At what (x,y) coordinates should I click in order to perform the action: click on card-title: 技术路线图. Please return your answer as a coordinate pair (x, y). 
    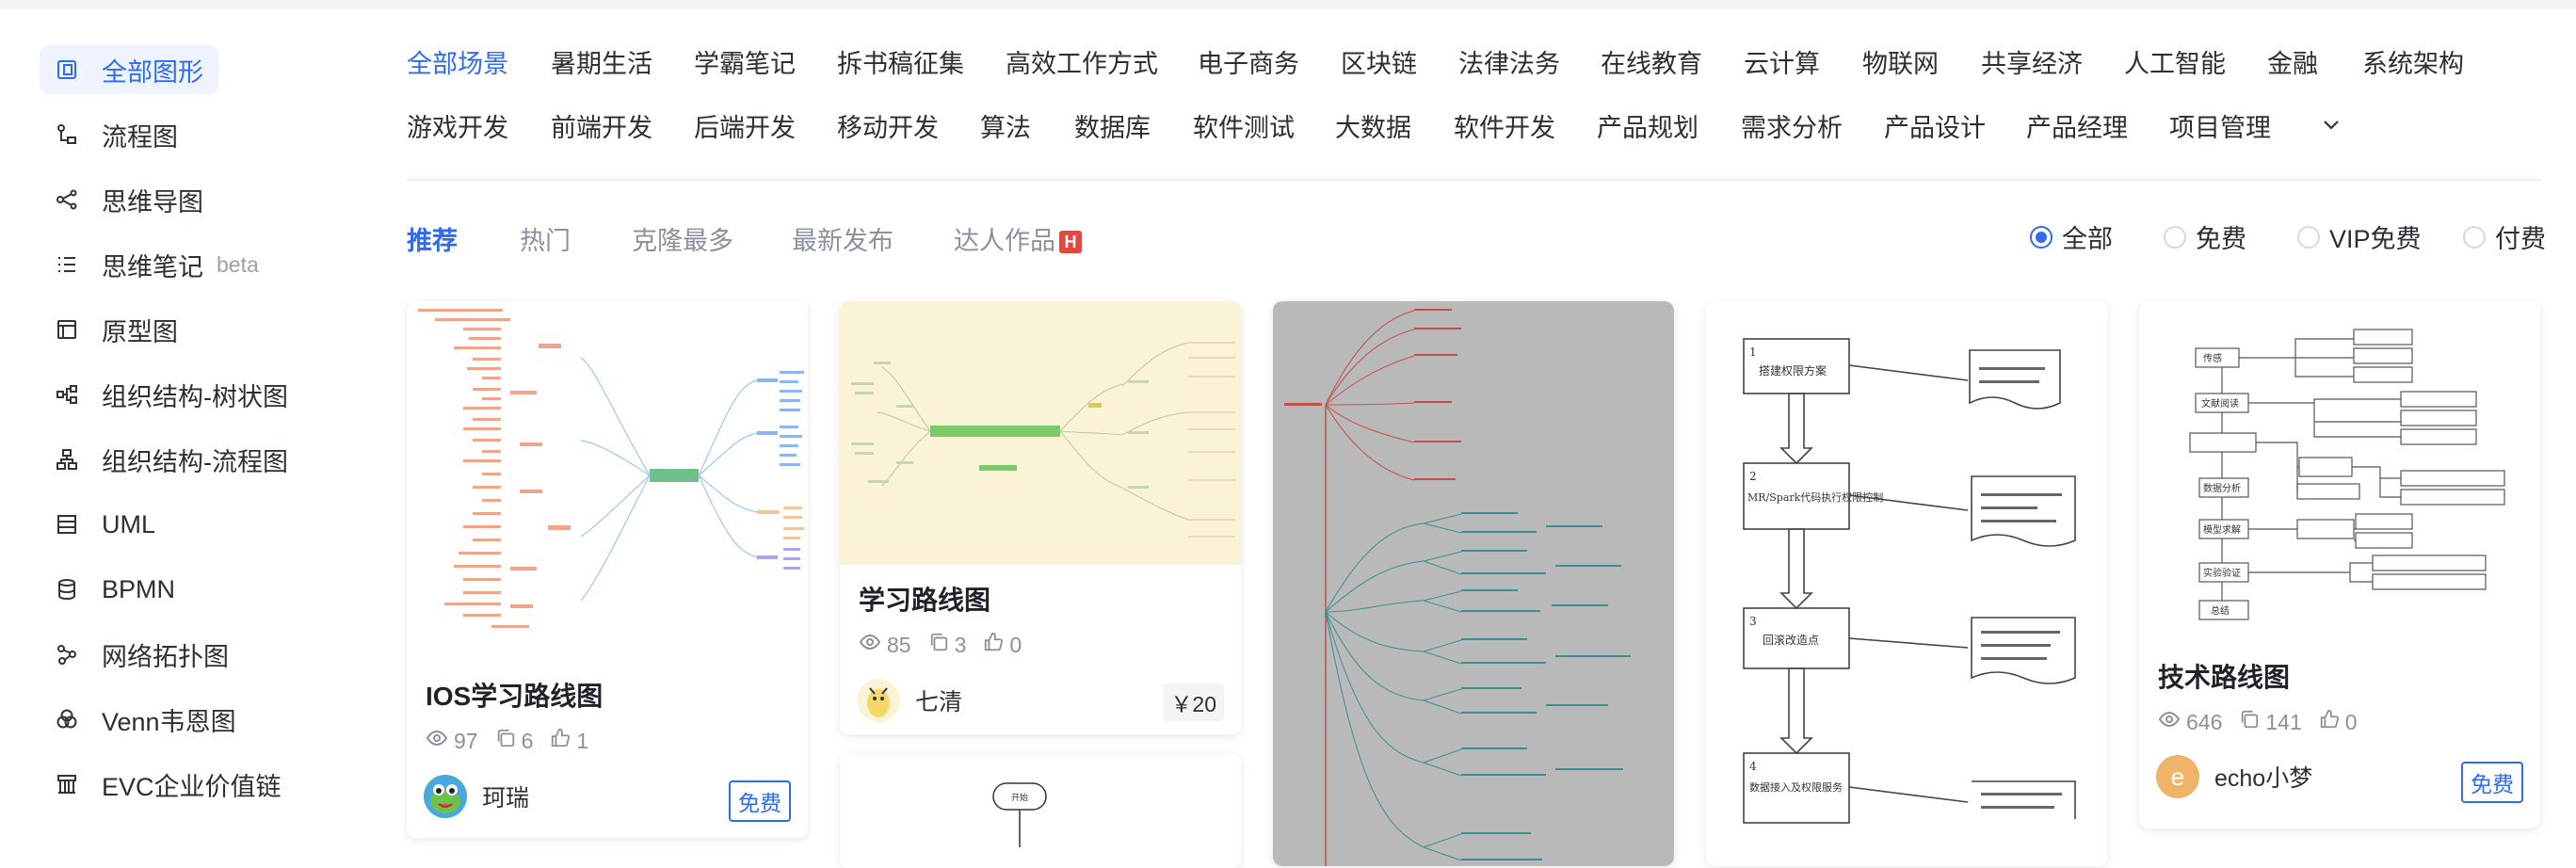
    Looking at the image, I should click on (2224, 676).